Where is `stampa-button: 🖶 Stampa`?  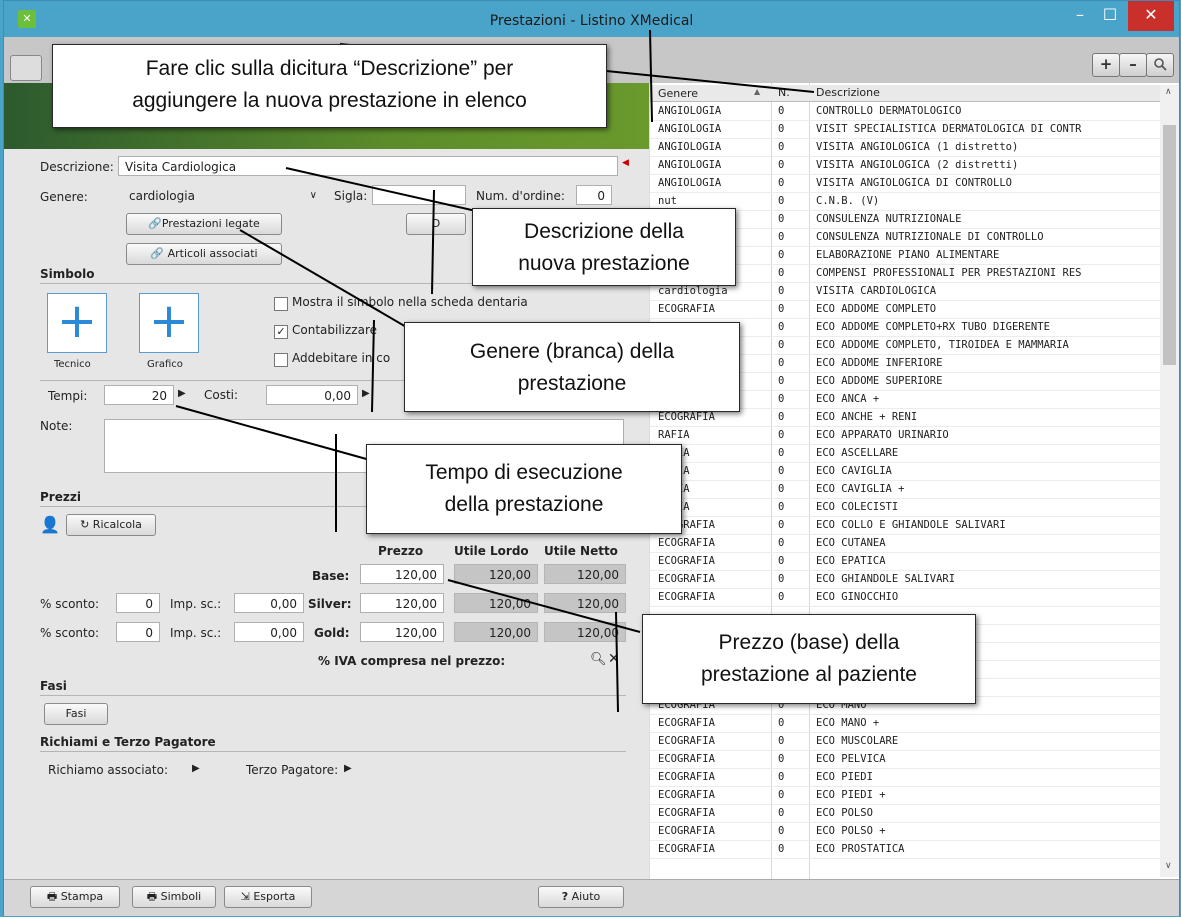
stampa-button: 🖶 Stampa is located at coordinates (75, 897).